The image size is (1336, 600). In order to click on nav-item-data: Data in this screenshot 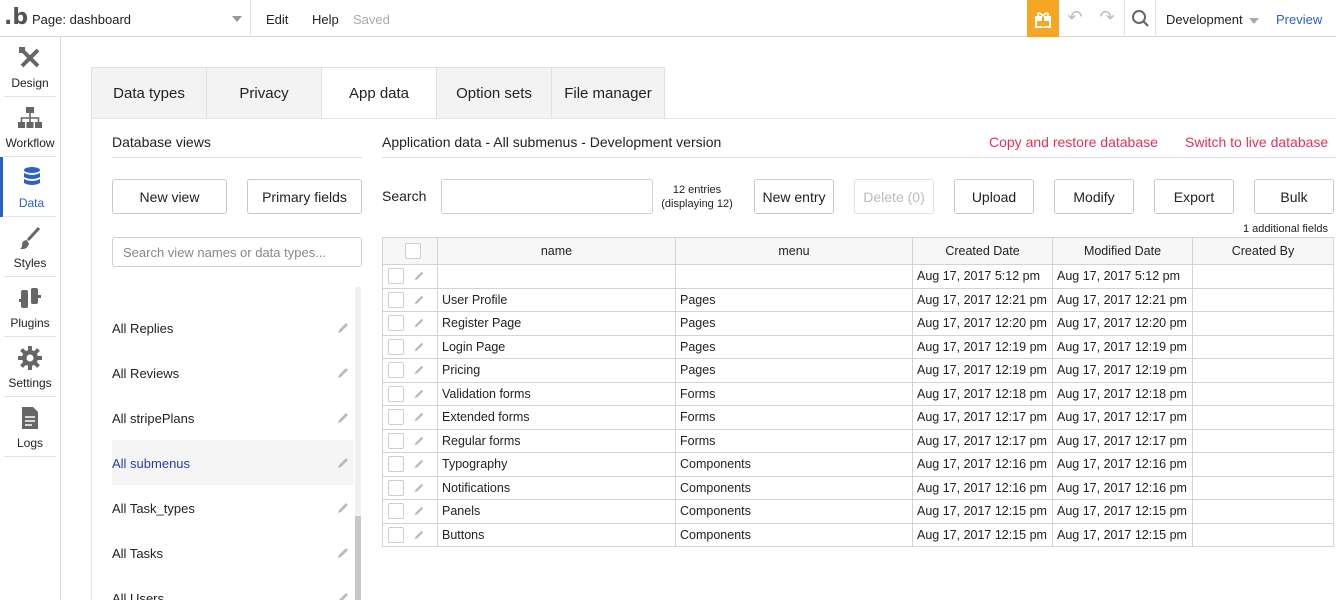, I will do `click(30, 187)`.